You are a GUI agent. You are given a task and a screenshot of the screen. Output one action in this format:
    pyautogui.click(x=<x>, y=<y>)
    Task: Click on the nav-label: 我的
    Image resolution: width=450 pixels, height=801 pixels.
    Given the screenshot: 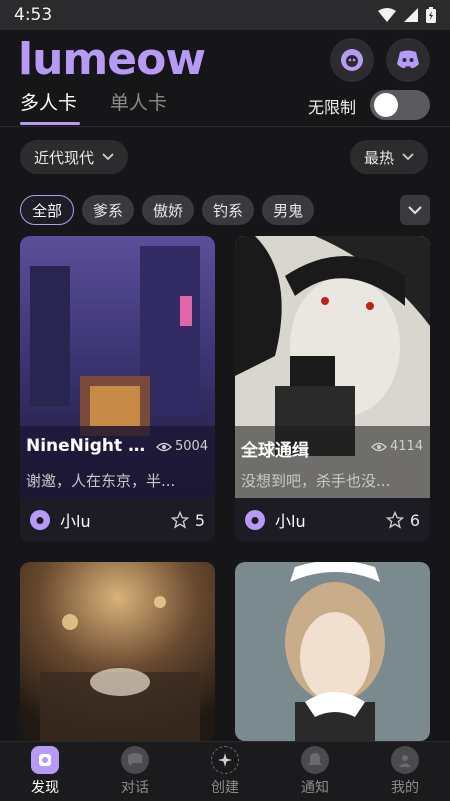 What is the action you would take?
    pyautogui.click(x=405, y=788)
    